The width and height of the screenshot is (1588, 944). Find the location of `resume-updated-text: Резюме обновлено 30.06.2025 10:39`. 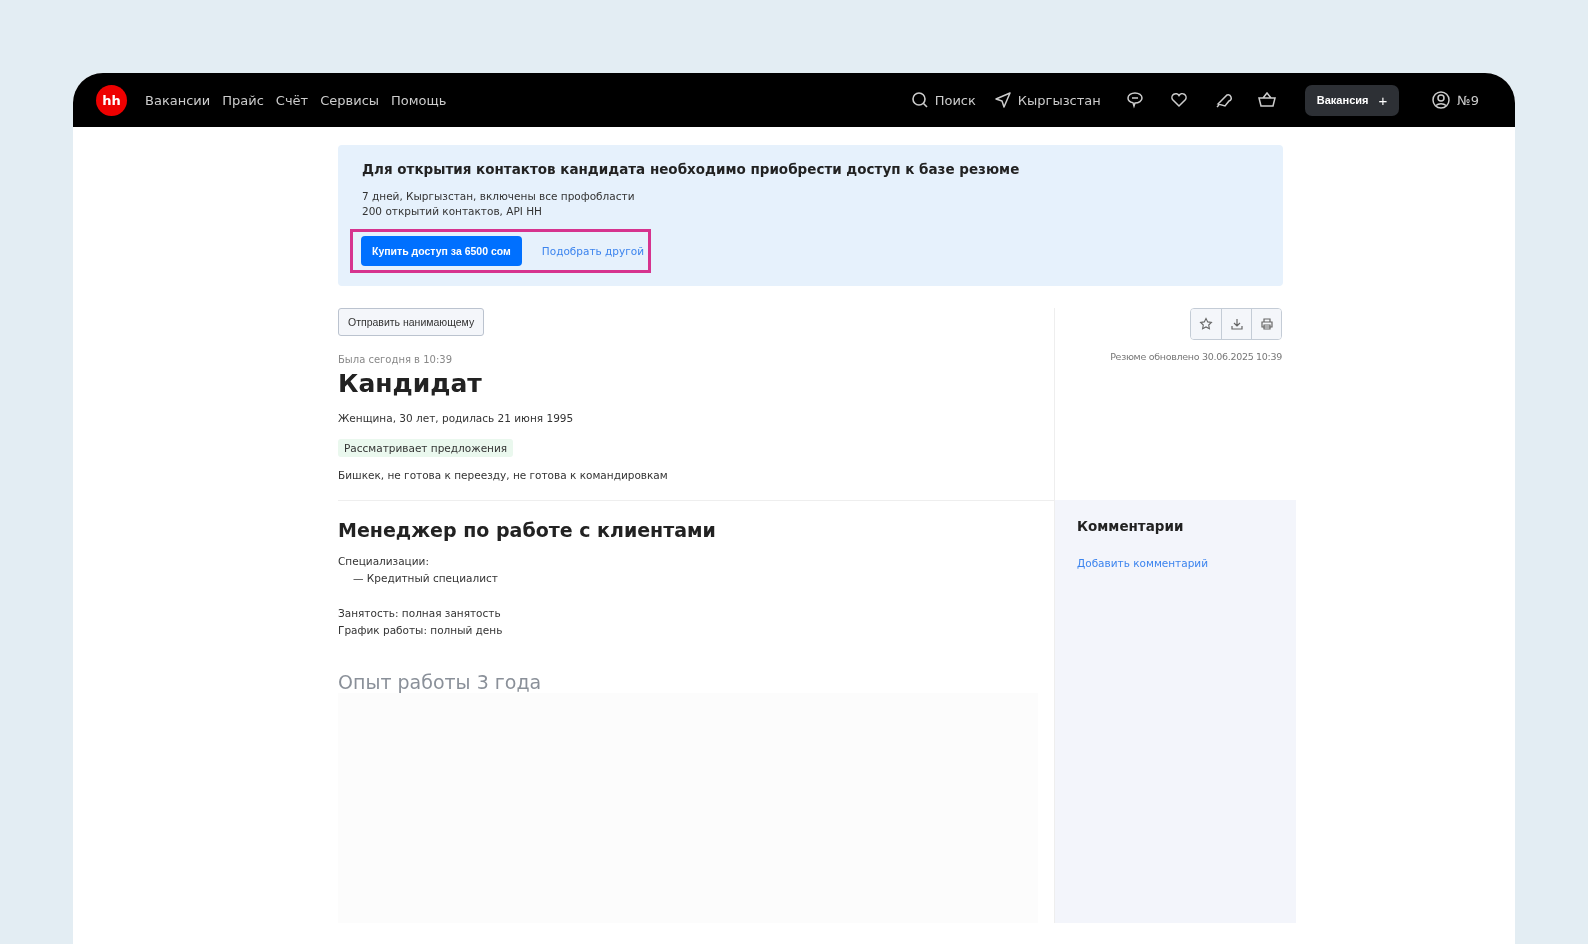

resume-updated-text: Резюме обновлено 30.06.2025 10:39 is located at coordinates (1196, 356).